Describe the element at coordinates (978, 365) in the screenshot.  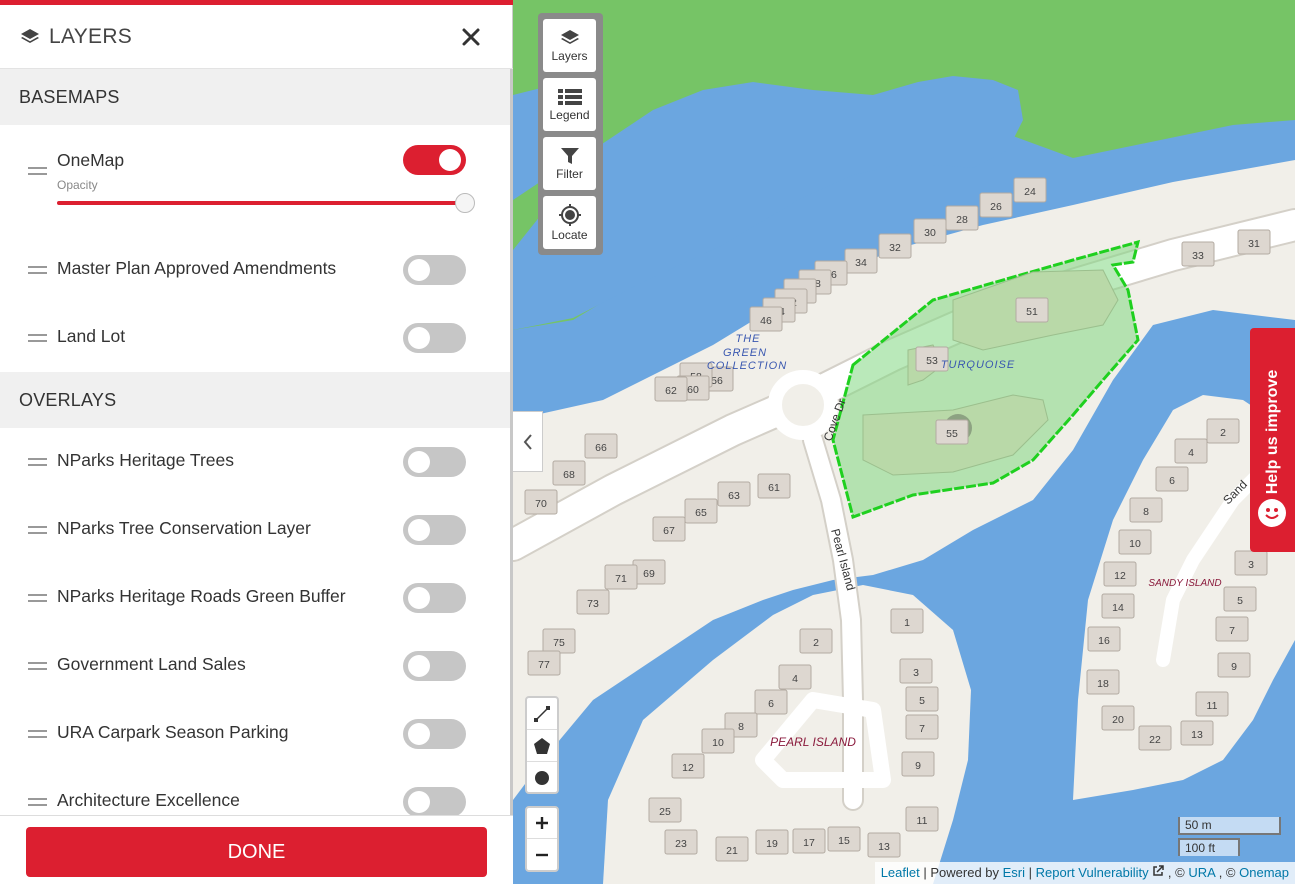
I see `label-turquoise: TURQUOISE` at that location.